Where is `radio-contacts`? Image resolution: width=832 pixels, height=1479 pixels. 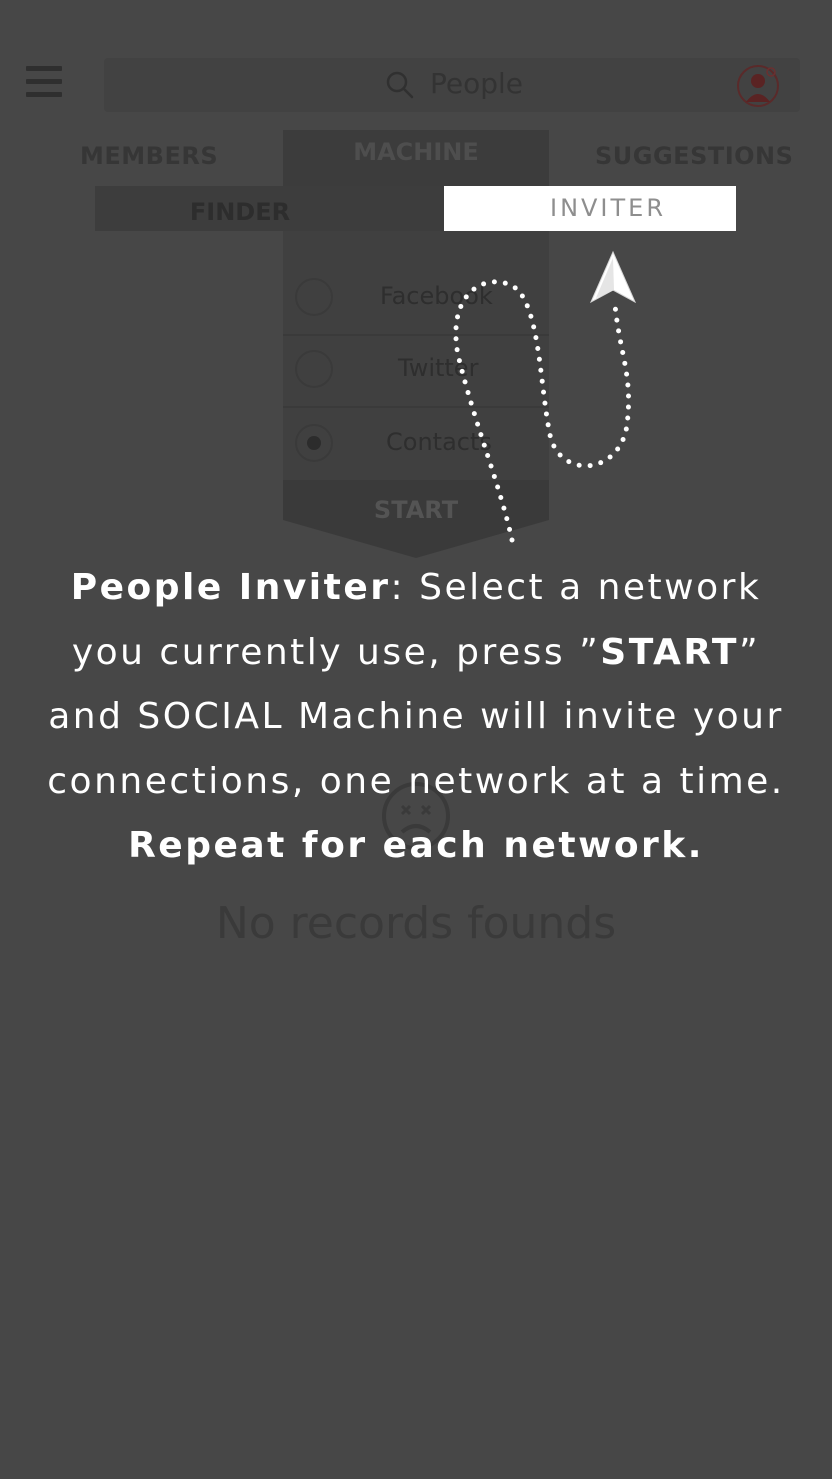 radio-contacts is located at coordinates (314, 443).